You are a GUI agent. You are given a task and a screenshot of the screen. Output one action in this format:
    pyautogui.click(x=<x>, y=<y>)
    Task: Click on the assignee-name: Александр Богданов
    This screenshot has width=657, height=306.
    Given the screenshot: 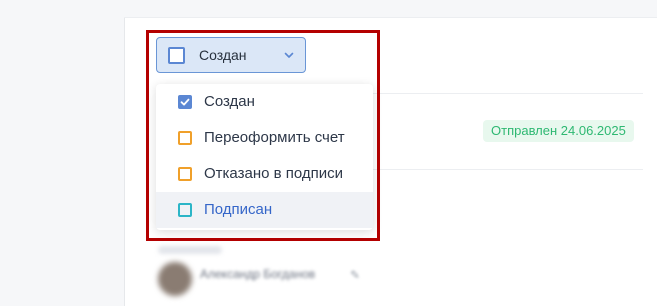 What is the action you would take?
    pyautogui.click(x=258, y=274)
    